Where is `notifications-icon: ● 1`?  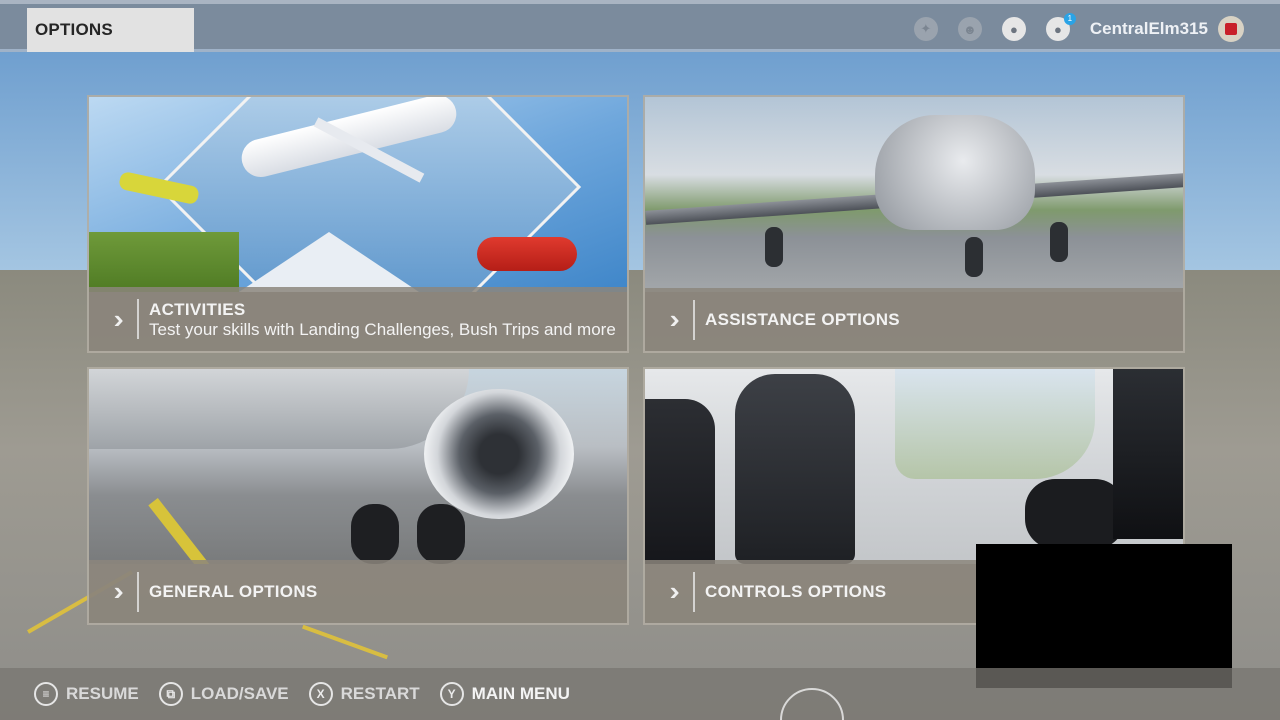
notifications-icon: ● 1 is located at coordinates (1060, 27).